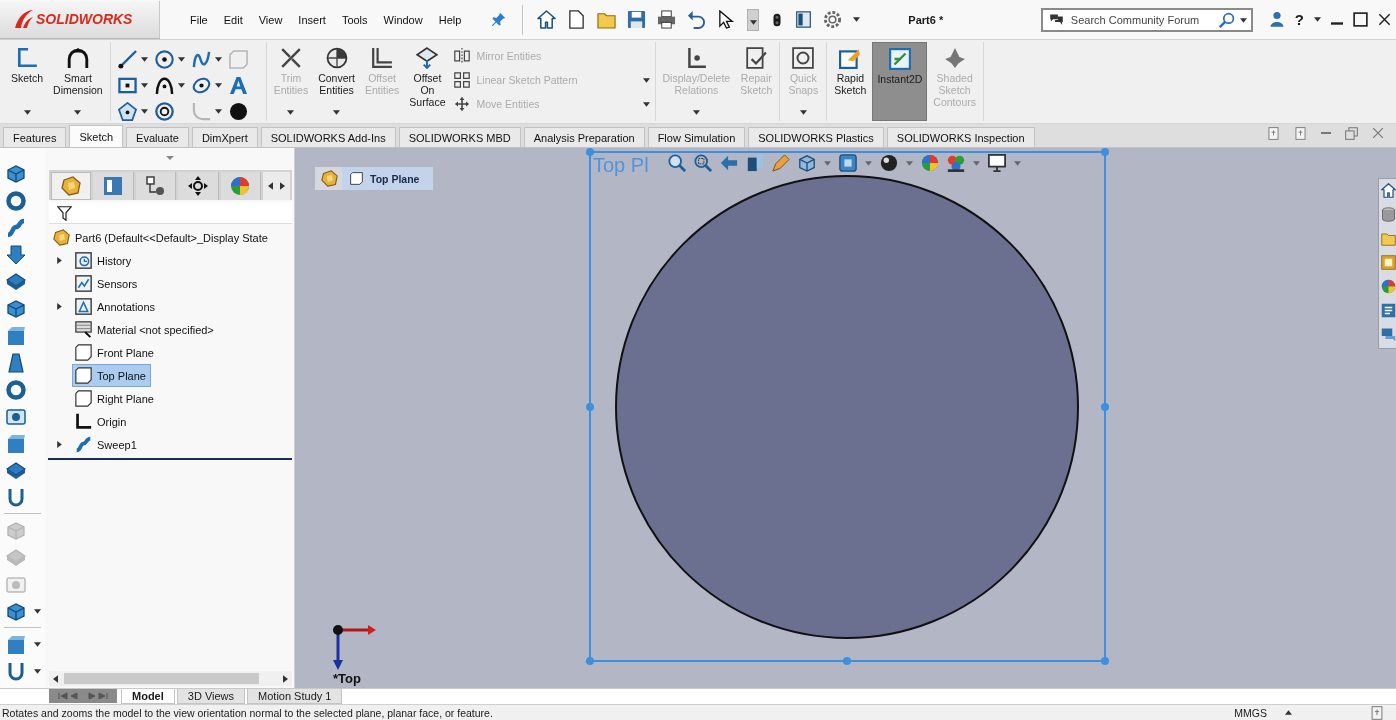 The image size is (1396, 720). What do you see at coordinates (459, 137) in the screenshot?
I see `command-tab: SOLIDWORKS MBD` at bounding box center [459, 137].